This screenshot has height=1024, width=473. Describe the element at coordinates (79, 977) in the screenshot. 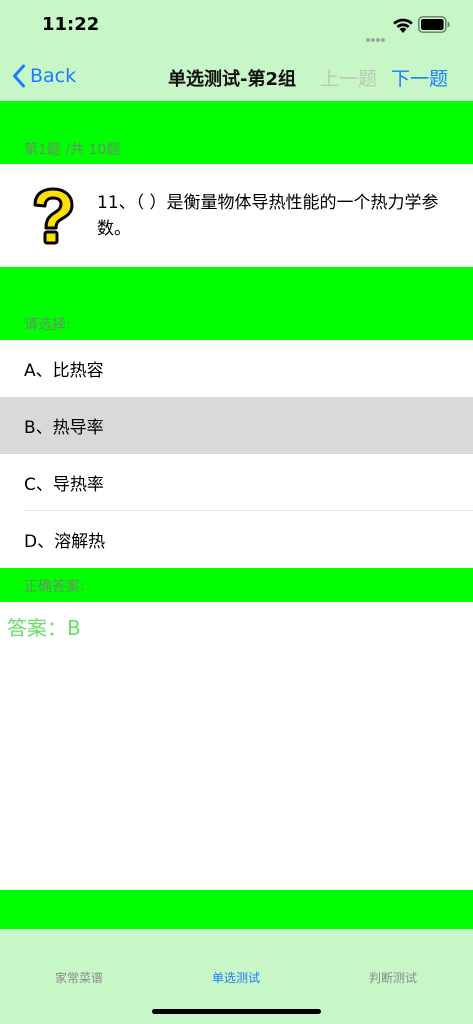

I see `tab-recipes: 家常菜谱` at that location.